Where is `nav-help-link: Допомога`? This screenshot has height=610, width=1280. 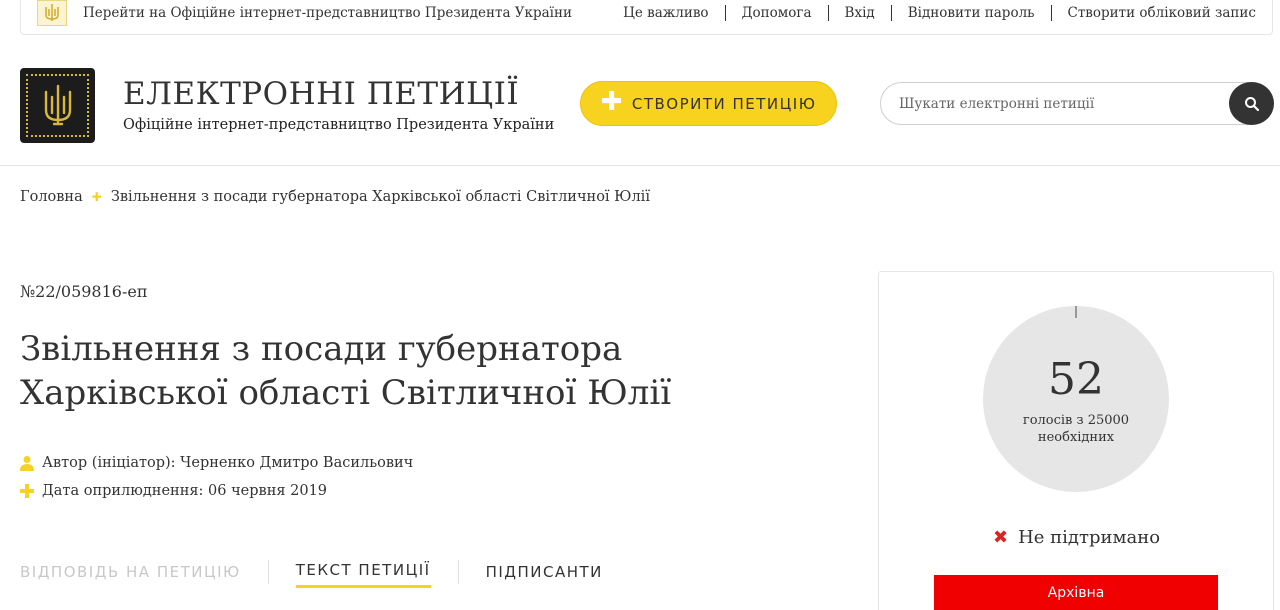
nav-help-link: Допомога is located at coordinates (777, 13).